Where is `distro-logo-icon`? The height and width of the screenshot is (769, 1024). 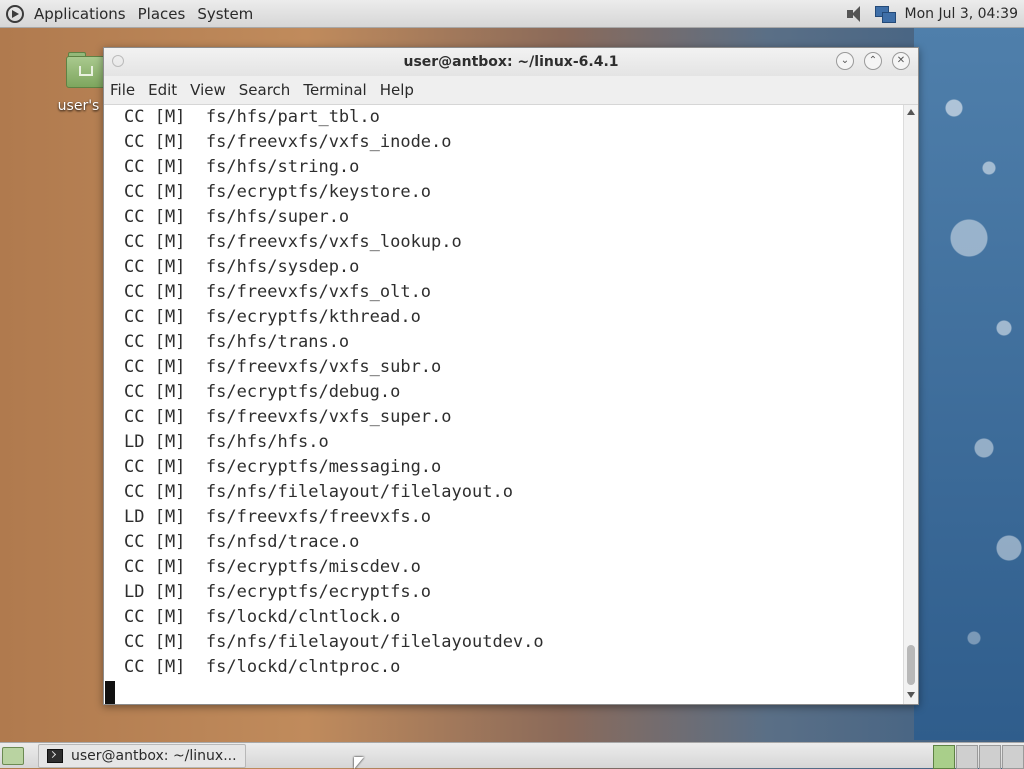 distro-logo-icon is located at coordinates (15, 13).